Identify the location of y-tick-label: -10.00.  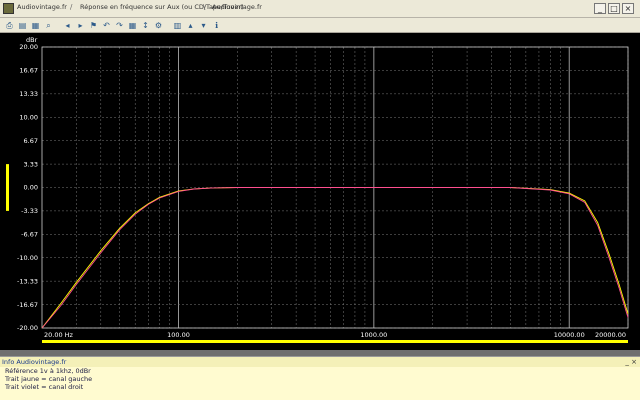
(27, 258).